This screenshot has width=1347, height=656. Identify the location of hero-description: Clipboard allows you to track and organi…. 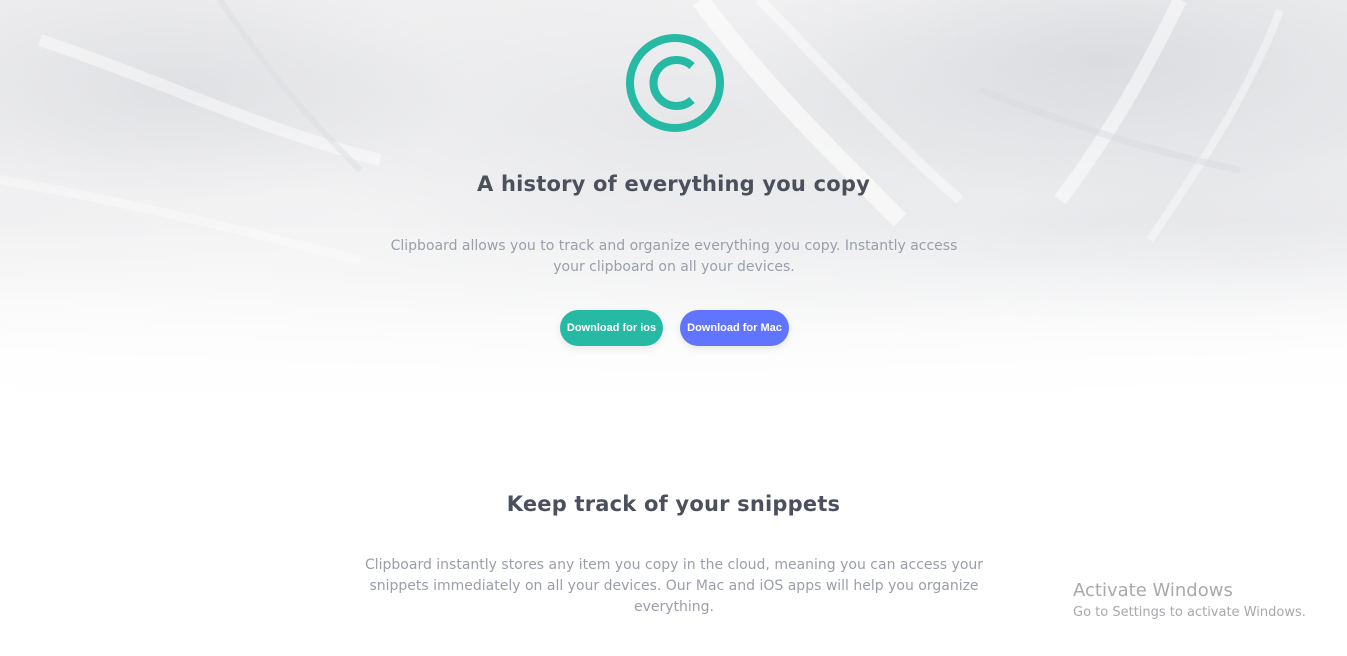
(674, 256).